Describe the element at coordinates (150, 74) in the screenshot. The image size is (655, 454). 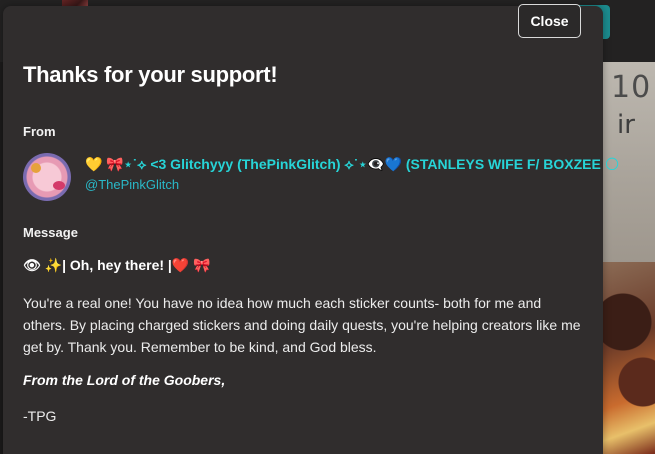
I see `modal-title: Thanks for your support!` at that location.